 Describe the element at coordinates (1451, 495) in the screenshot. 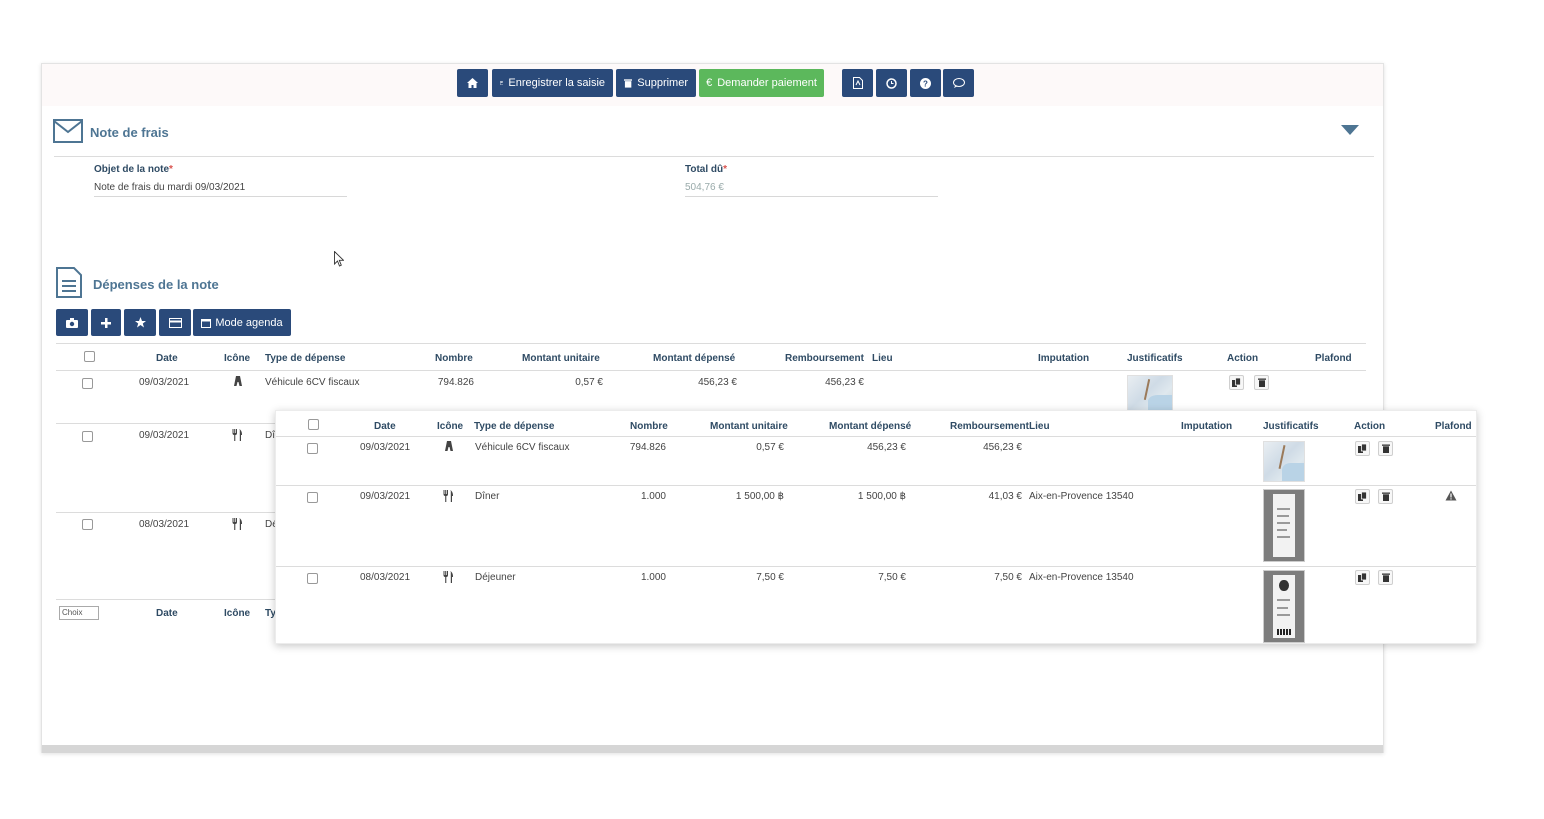

I see `warning-icon` at that location.